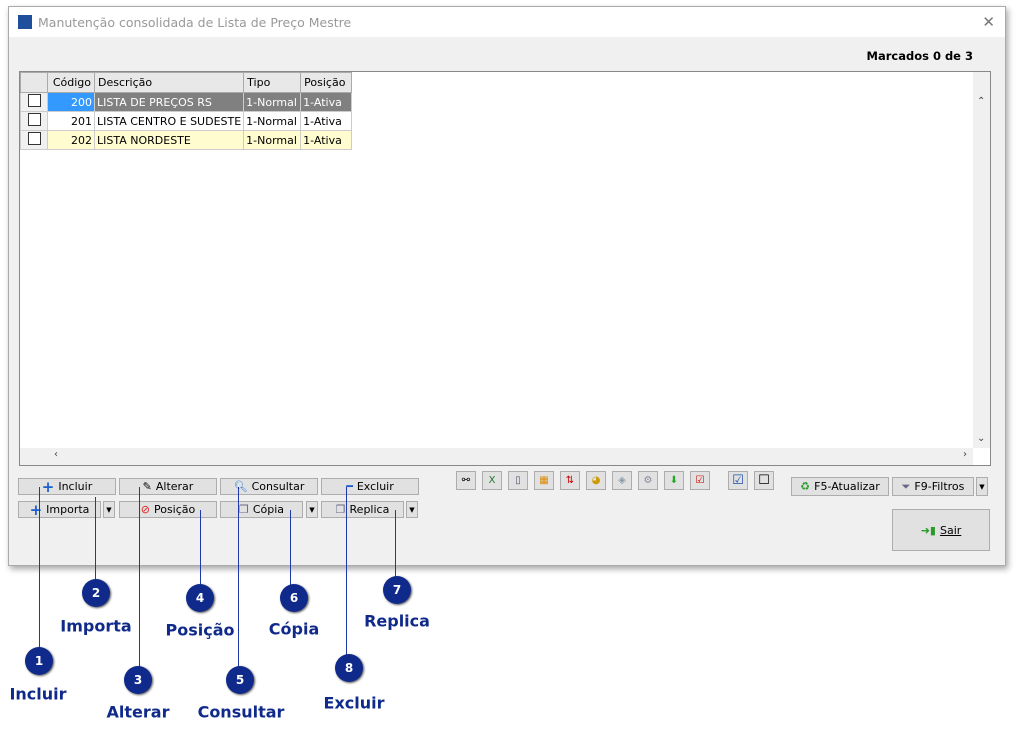  I want to click on annotation-badge: 5, so click(240, 680).